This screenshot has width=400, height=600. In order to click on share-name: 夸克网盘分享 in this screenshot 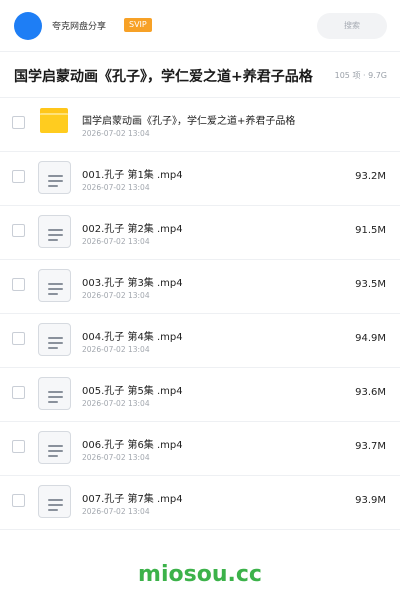, I will do `click(79, 27)`.